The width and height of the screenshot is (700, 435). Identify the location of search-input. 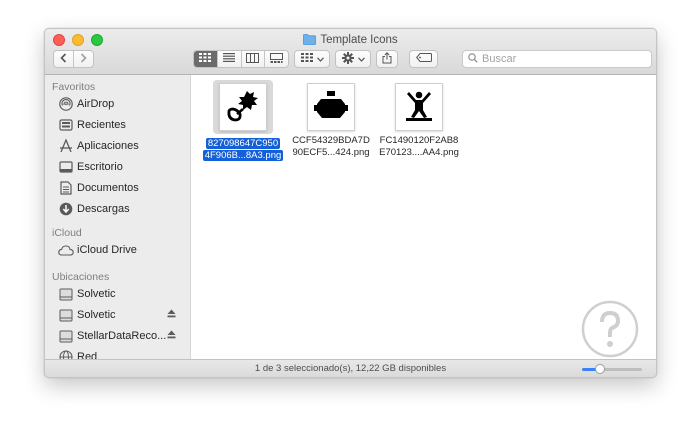
(562, 59).